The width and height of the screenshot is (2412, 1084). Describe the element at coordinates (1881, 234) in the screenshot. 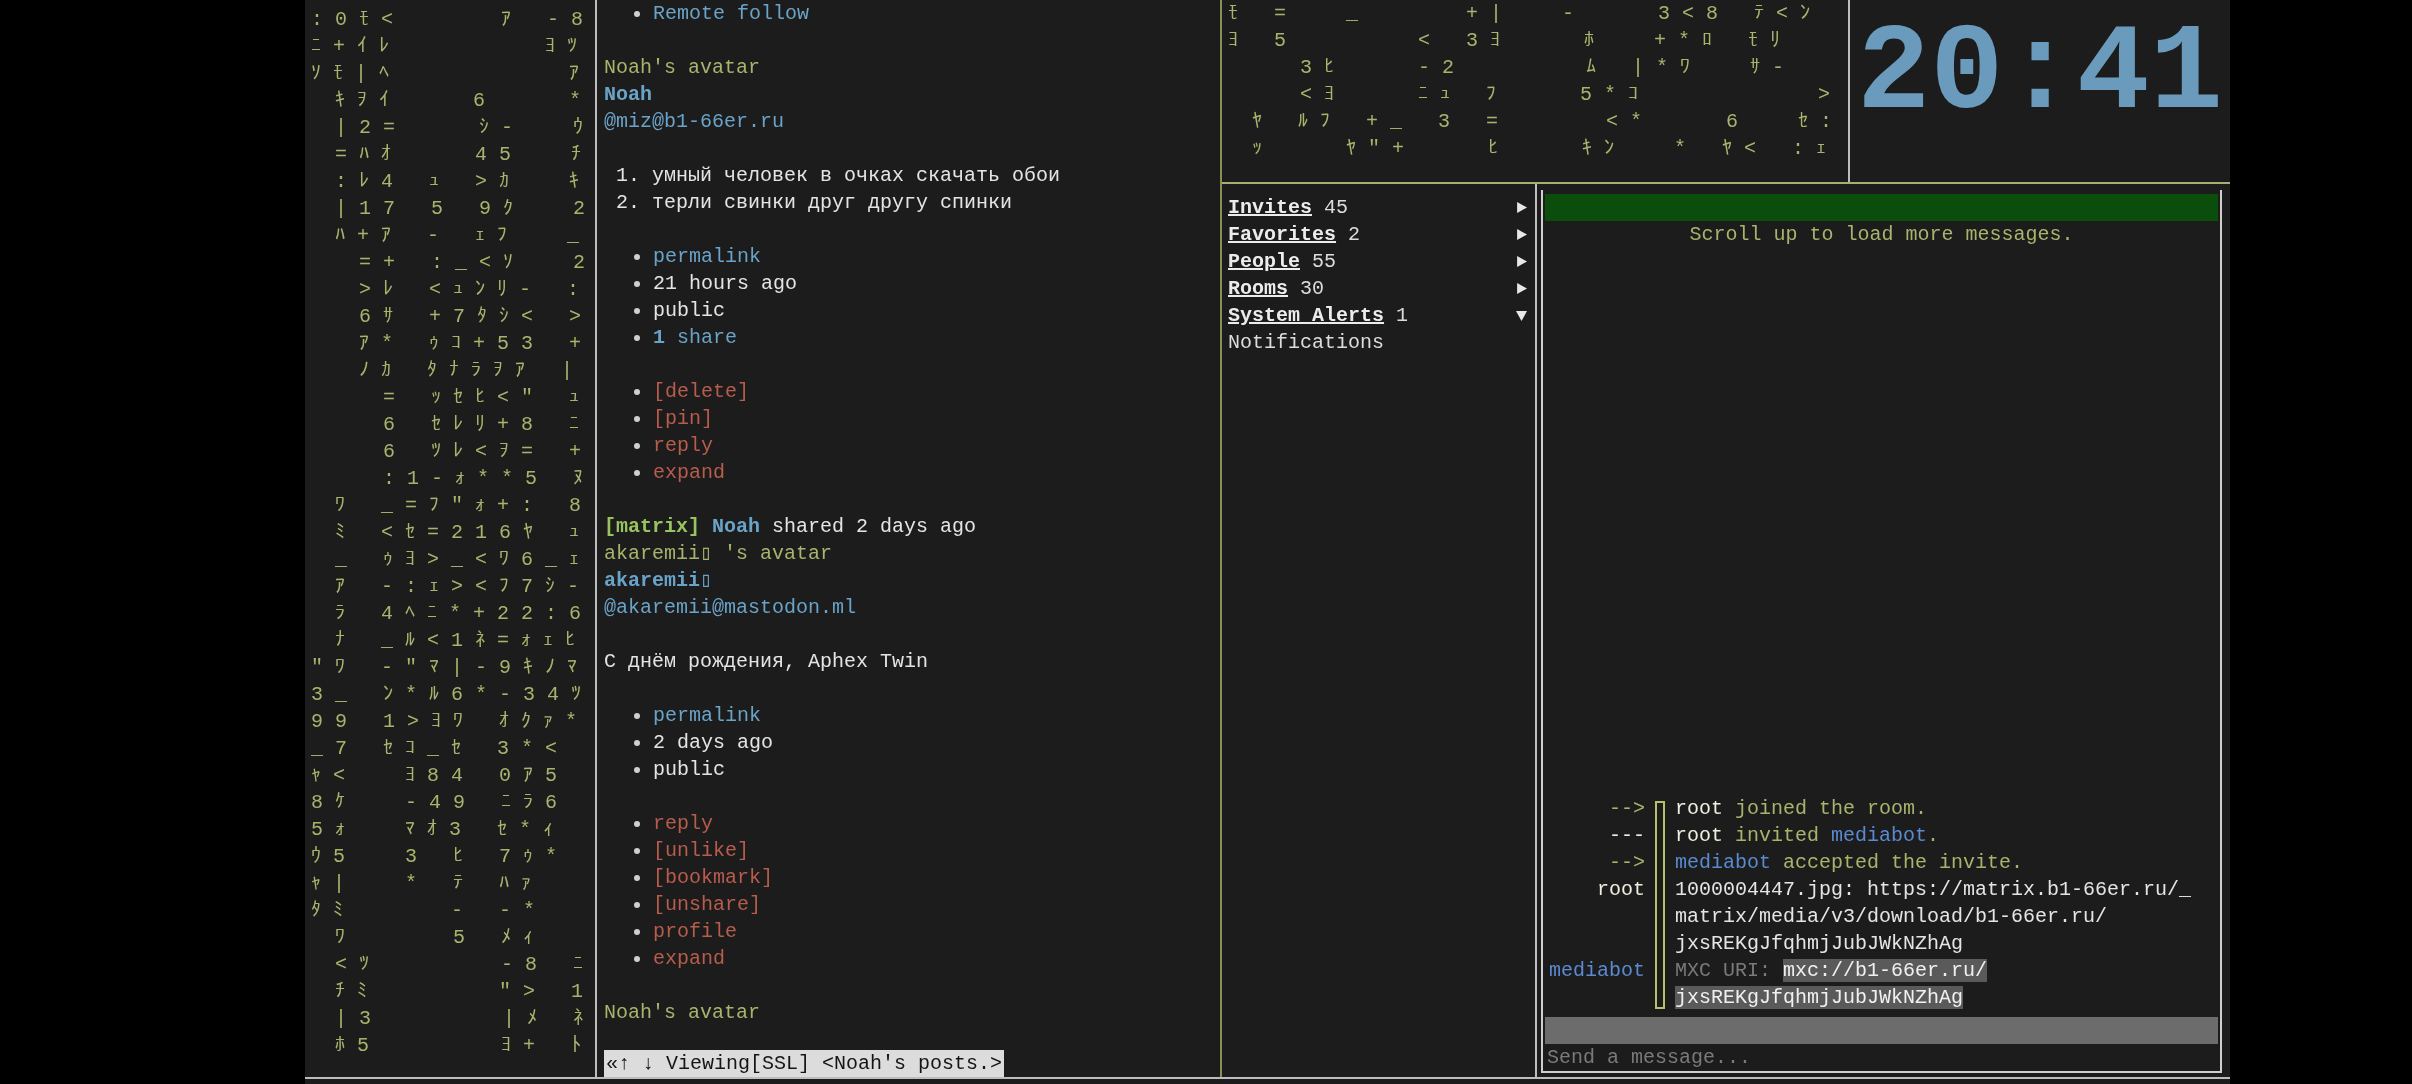

I see `load-more-notice: Scroll up to load more messages.` at that location.